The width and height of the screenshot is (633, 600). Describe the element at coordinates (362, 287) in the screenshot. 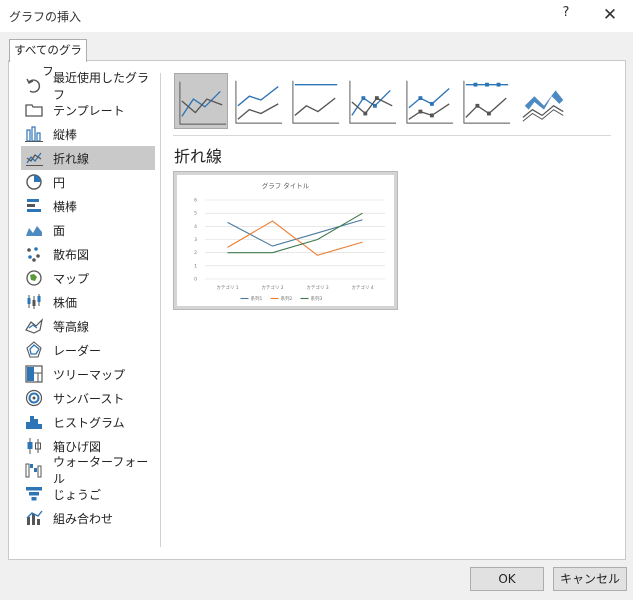

I see `x-tick-label: カテゴリ 4` at that location.